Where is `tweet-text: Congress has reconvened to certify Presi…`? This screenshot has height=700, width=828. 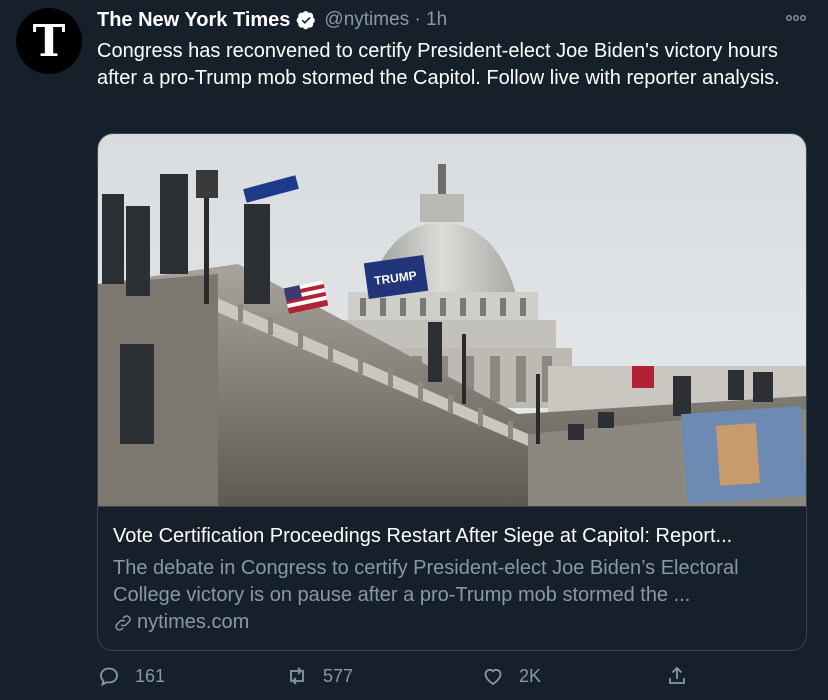 tweet-text: Congress has reconvened to certify Presi… is located at coordinates (438, 64).